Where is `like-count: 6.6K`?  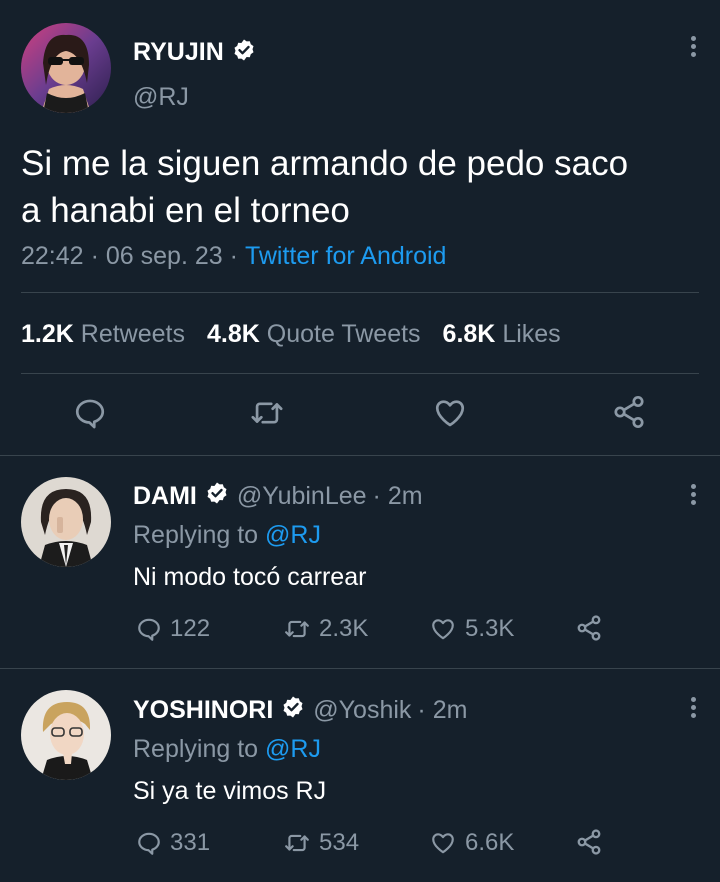 like-count: 6.6K is located at coordinates (490, 842).